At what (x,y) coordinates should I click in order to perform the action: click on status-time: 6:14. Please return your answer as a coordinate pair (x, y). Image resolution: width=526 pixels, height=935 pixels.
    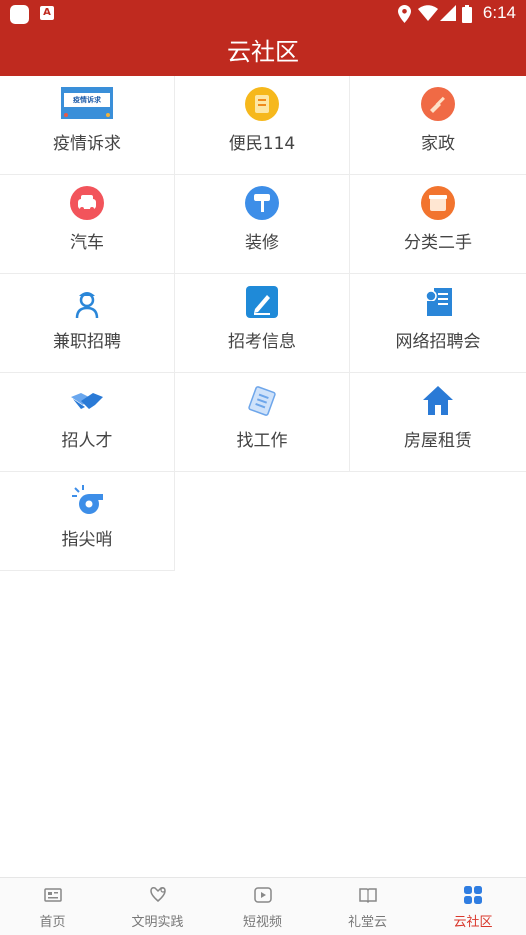
    Looking at the image, I should click on (499, 12).